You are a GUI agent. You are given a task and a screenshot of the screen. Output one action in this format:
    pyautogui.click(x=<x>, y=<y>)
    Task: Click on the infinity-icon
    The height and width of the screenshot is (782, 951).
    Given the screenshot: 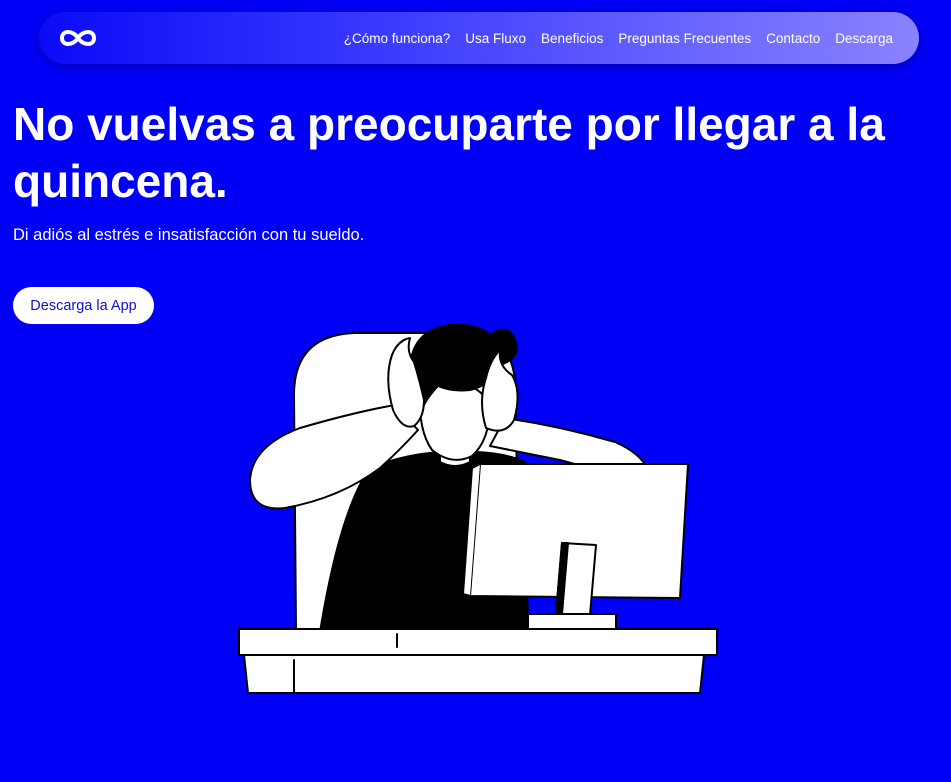 What is the action you would take?
    pyautogui.click(x=78, y=38)
    